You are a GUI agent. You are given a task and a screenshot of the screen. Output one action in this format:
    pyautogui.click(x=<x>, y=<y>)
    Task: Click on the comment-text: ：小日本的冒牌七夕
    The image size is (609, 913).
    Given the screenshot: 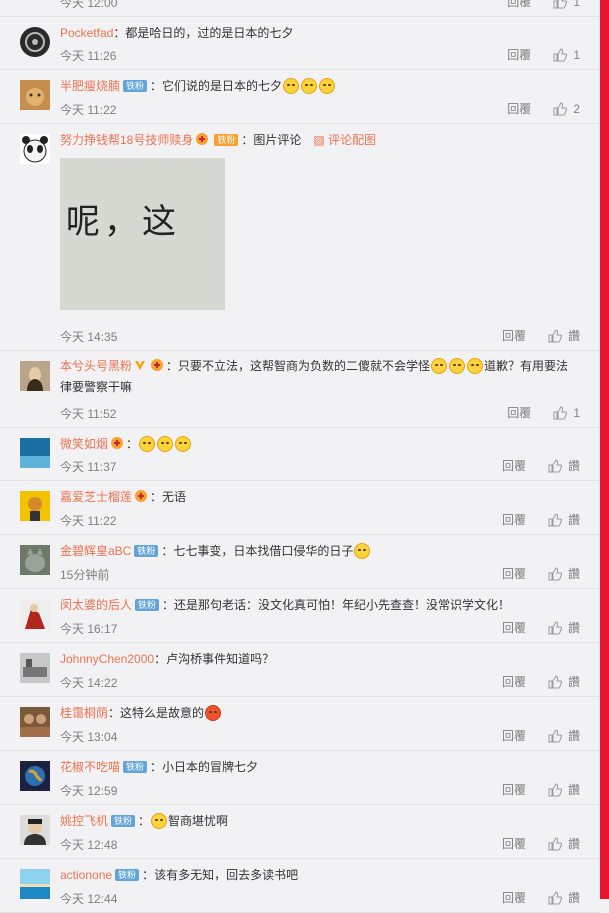 What is the action you would take?
    pyautogui.click(x=204, y=767)
    